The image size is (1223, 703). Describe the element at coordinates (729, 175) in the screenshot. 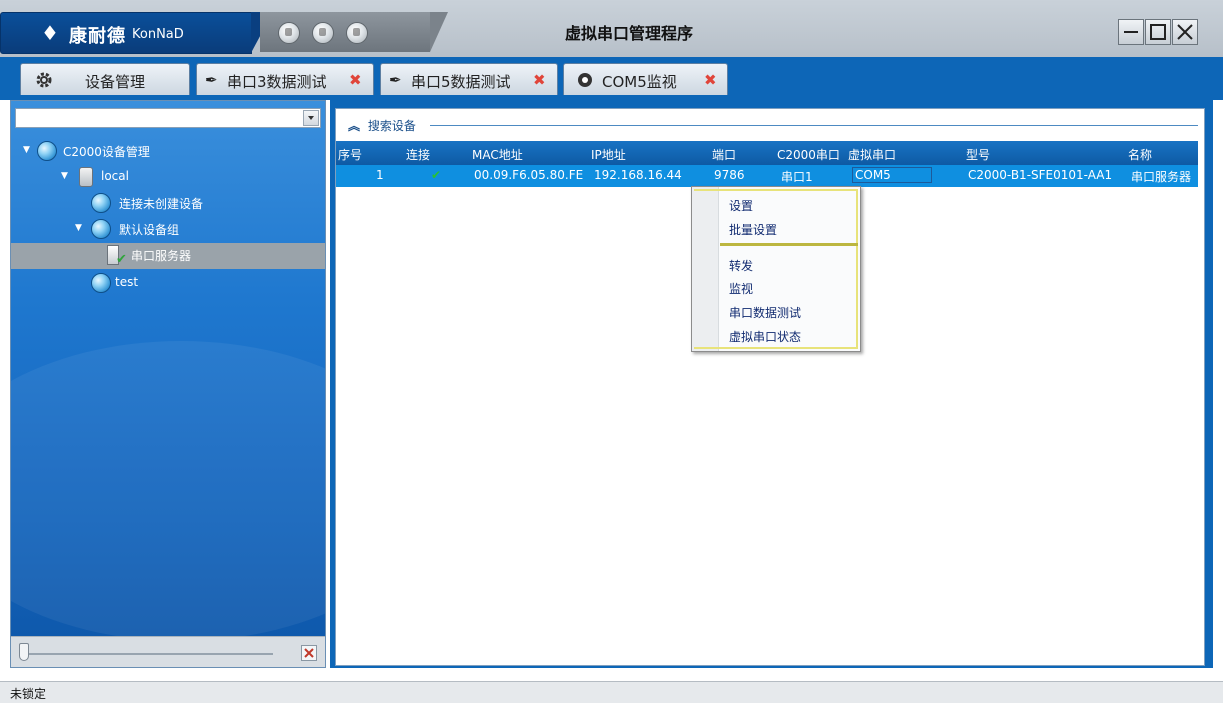

I see `cell-port: 9786` at that location.